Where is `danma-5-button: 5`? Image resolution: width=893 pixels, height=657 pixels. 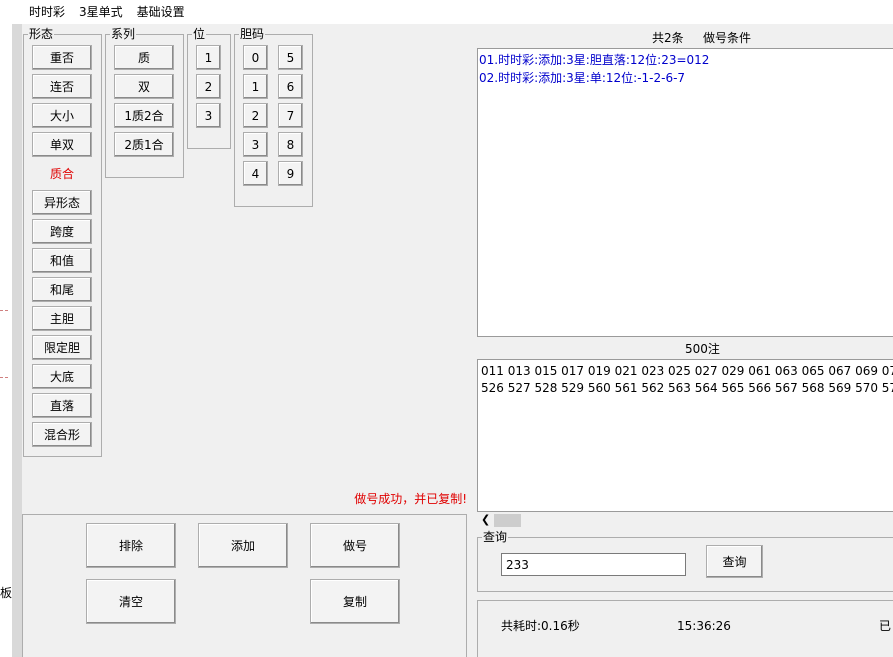
danma-5-button: 5 is located at coordinates (290, 57).